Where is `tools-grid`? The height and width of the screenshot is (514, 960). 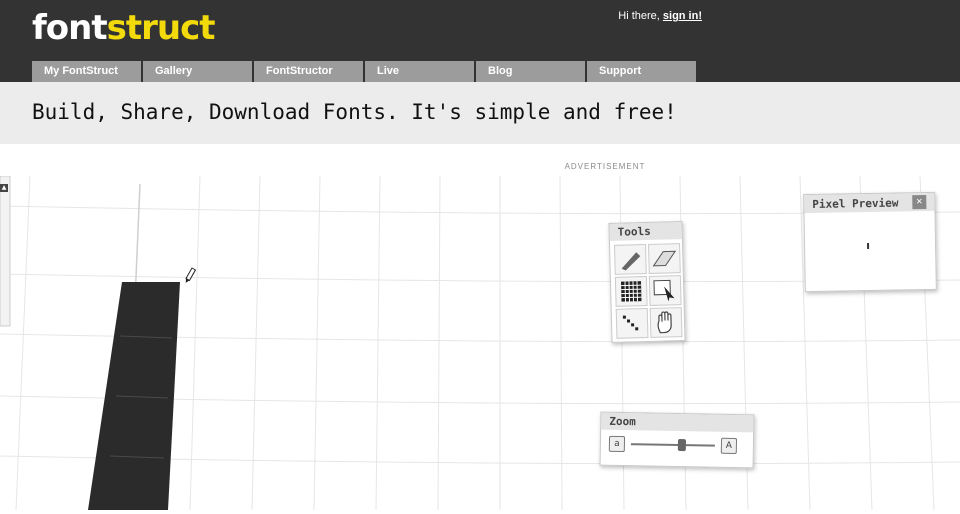
tools-grid is located at coordinates (647, 291).